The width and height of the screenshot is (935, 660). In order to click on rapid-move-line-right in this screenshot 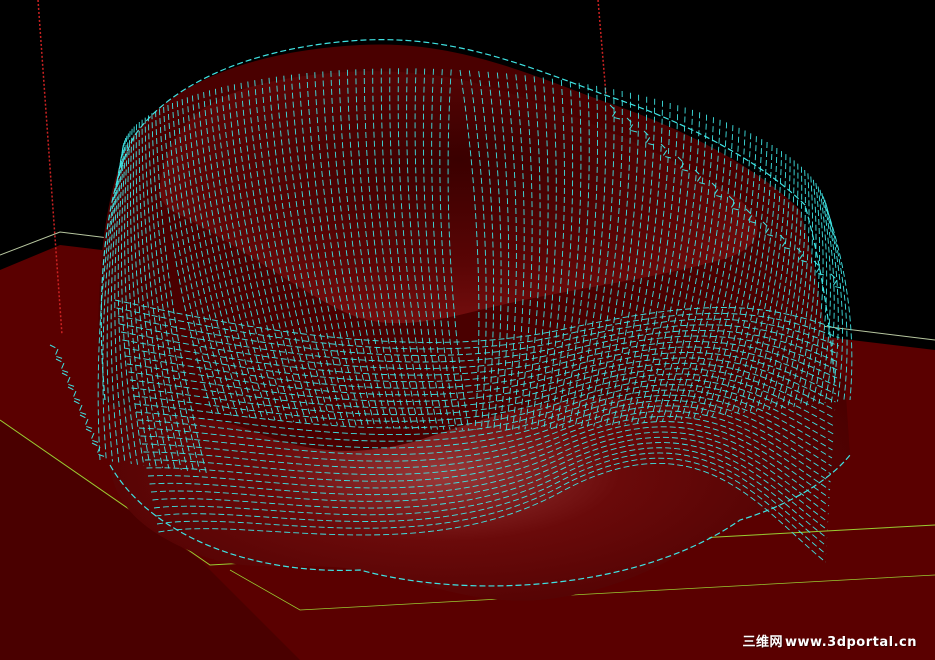, I will do `click(602, 48)`.